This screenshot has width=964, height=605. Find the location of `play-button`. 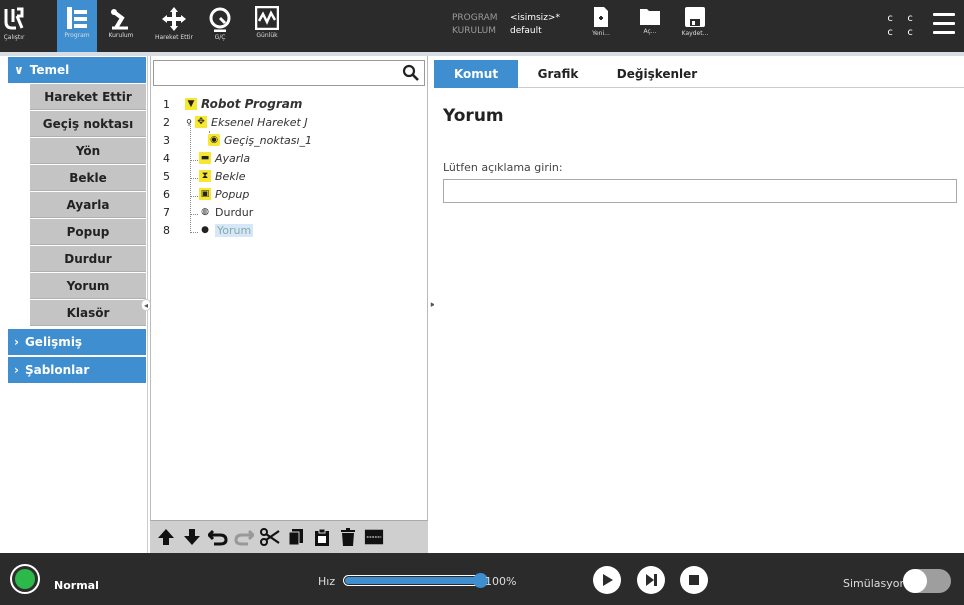

play-button is located at coordinates (607, 580).